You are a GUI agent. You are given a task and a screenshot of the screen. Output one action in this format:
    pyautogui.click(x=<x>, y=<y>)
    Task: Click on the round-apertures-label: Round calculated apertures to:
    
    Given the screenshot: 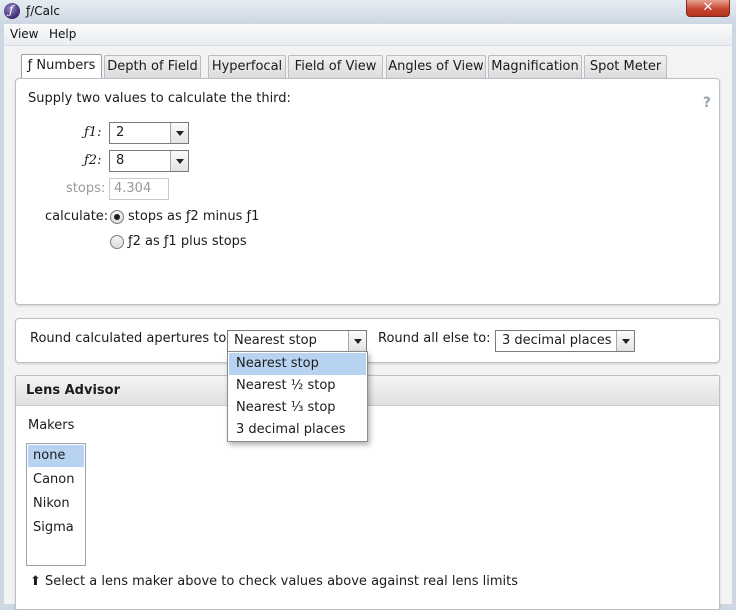 What is the action you would take?
    pyautogui.click(x=130, y=338)
    